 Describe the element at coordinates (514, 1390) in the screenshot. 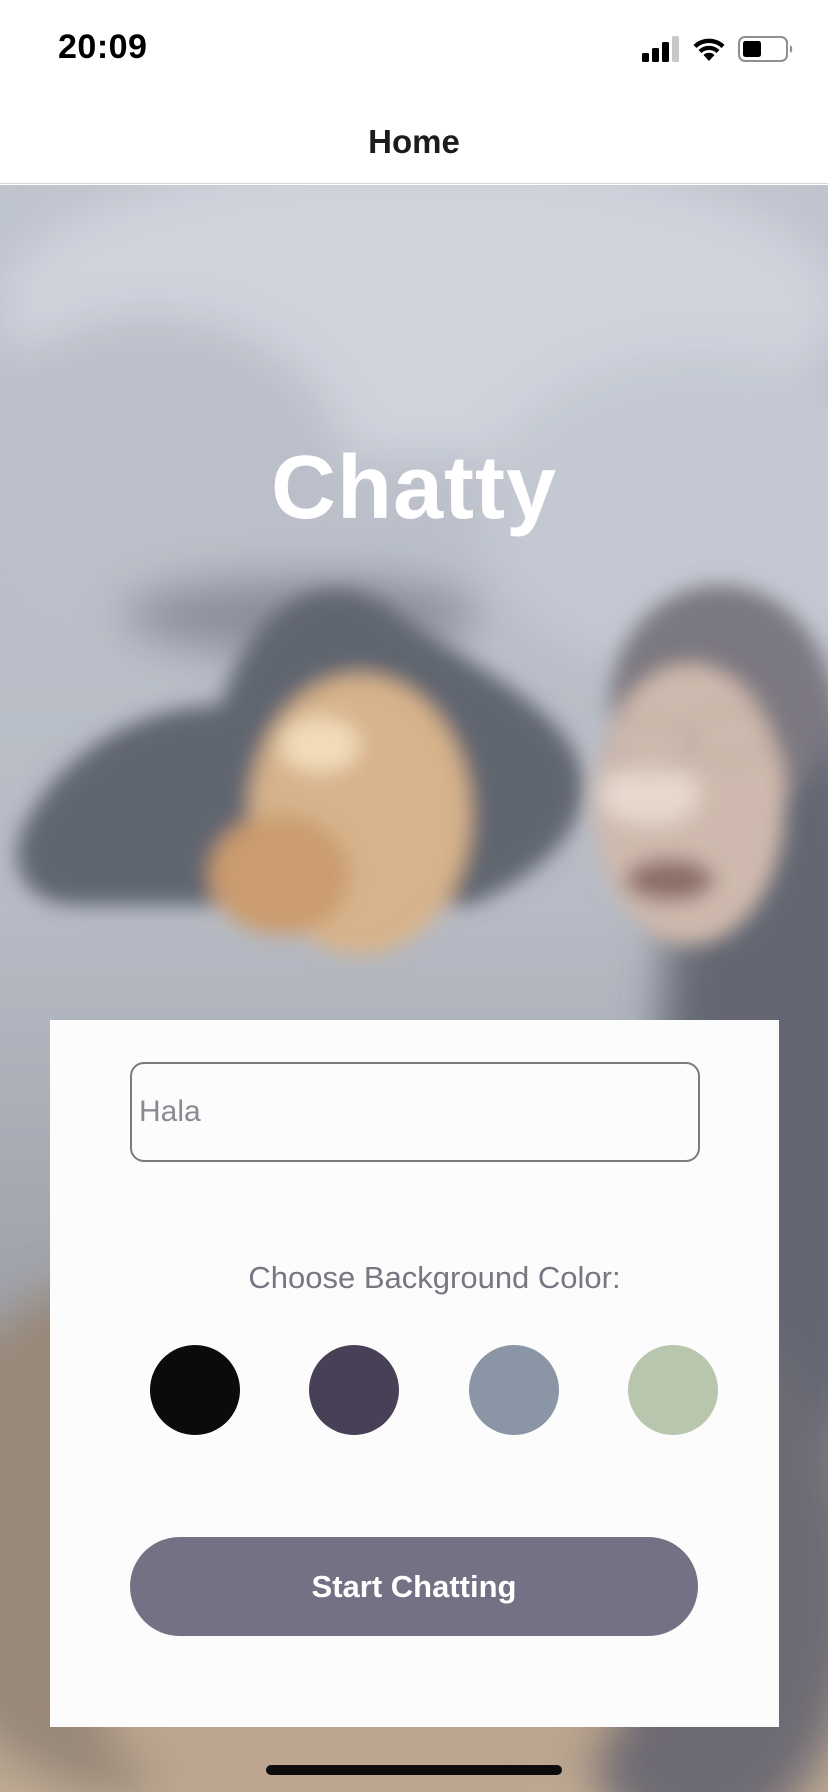

I see `color-swatch-gray-blue` at that location.